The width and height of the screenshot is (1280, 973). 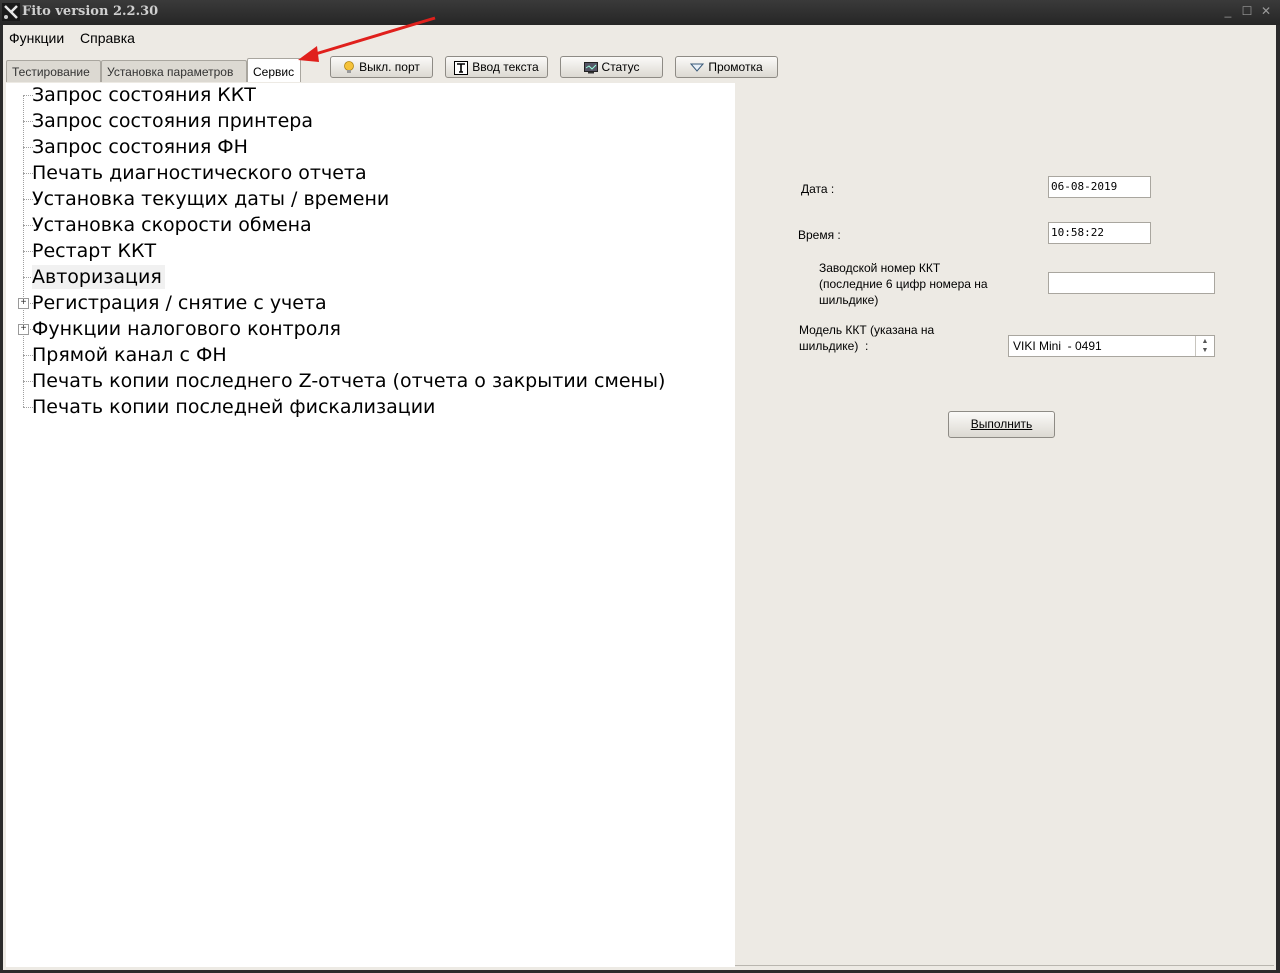 What do you see at coordinates (210, 199) in the screenshot?
I see `tree-item: Установка текущих даты / времени` at bounding box center [210, 199].